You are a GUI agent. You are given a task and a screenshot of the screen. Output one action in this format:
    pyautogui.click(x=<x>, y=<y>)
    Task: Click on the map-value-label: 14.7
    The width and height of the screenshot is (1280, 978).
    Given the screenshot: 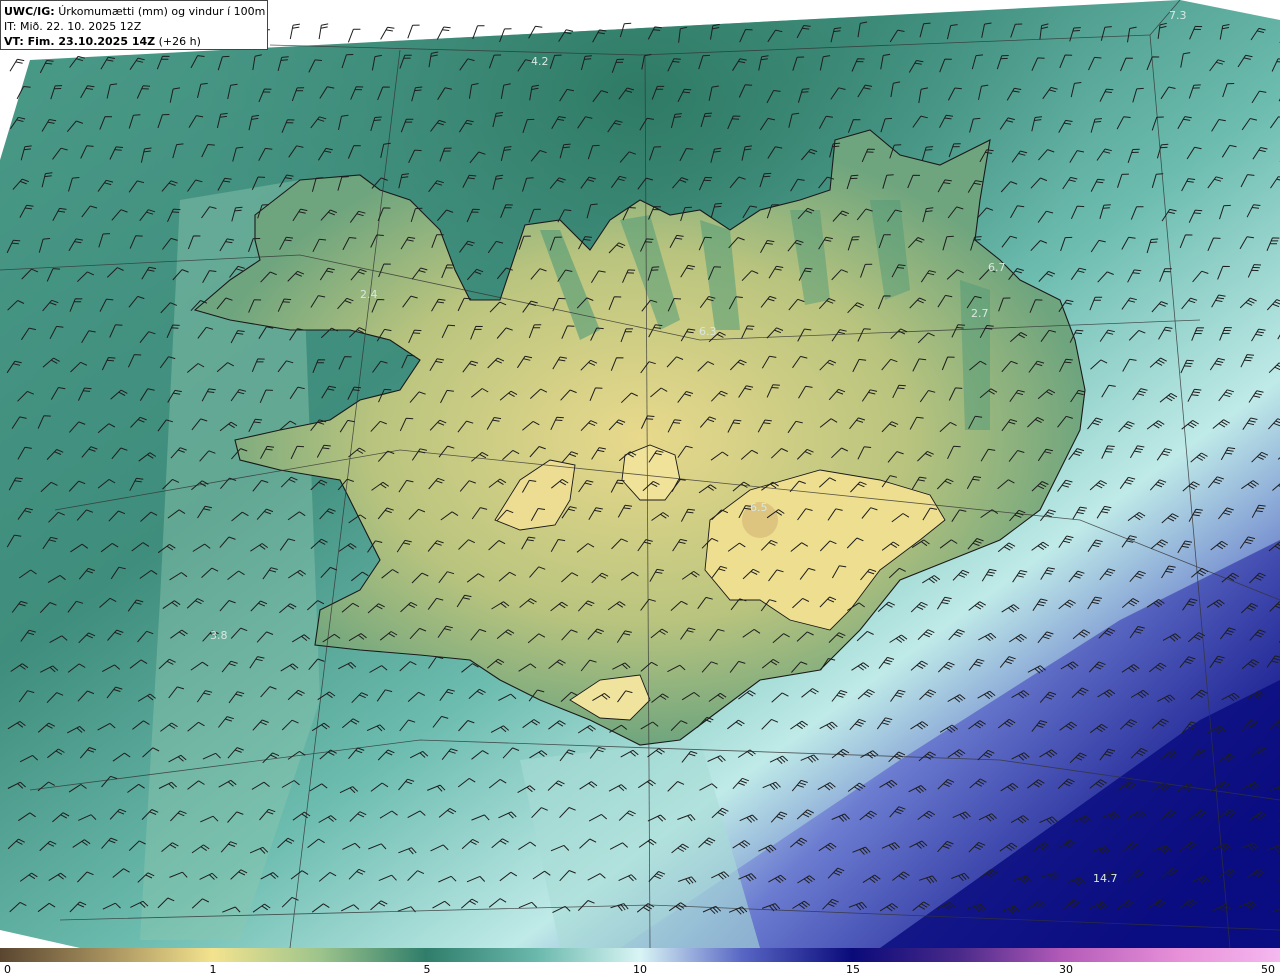 What is the action you would take?
    pyautogui.click(x=1105, y=878)
    